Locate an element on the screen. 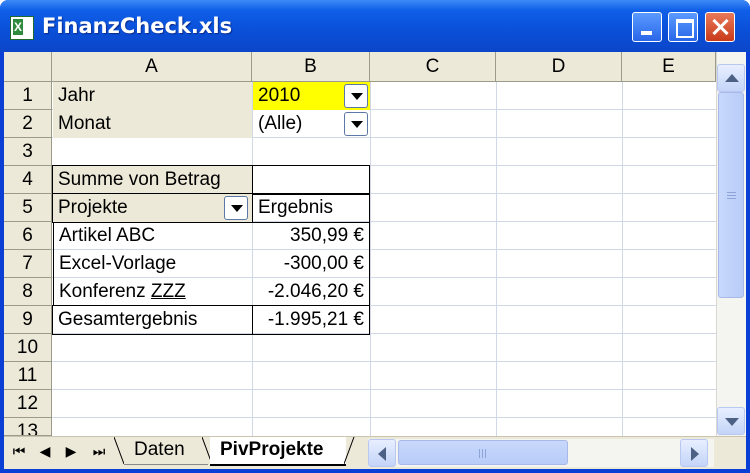 Image resolution: width=750 pixels, height=473 pixels. vertical-scroll-thumb is located at coordinates (731, 195).